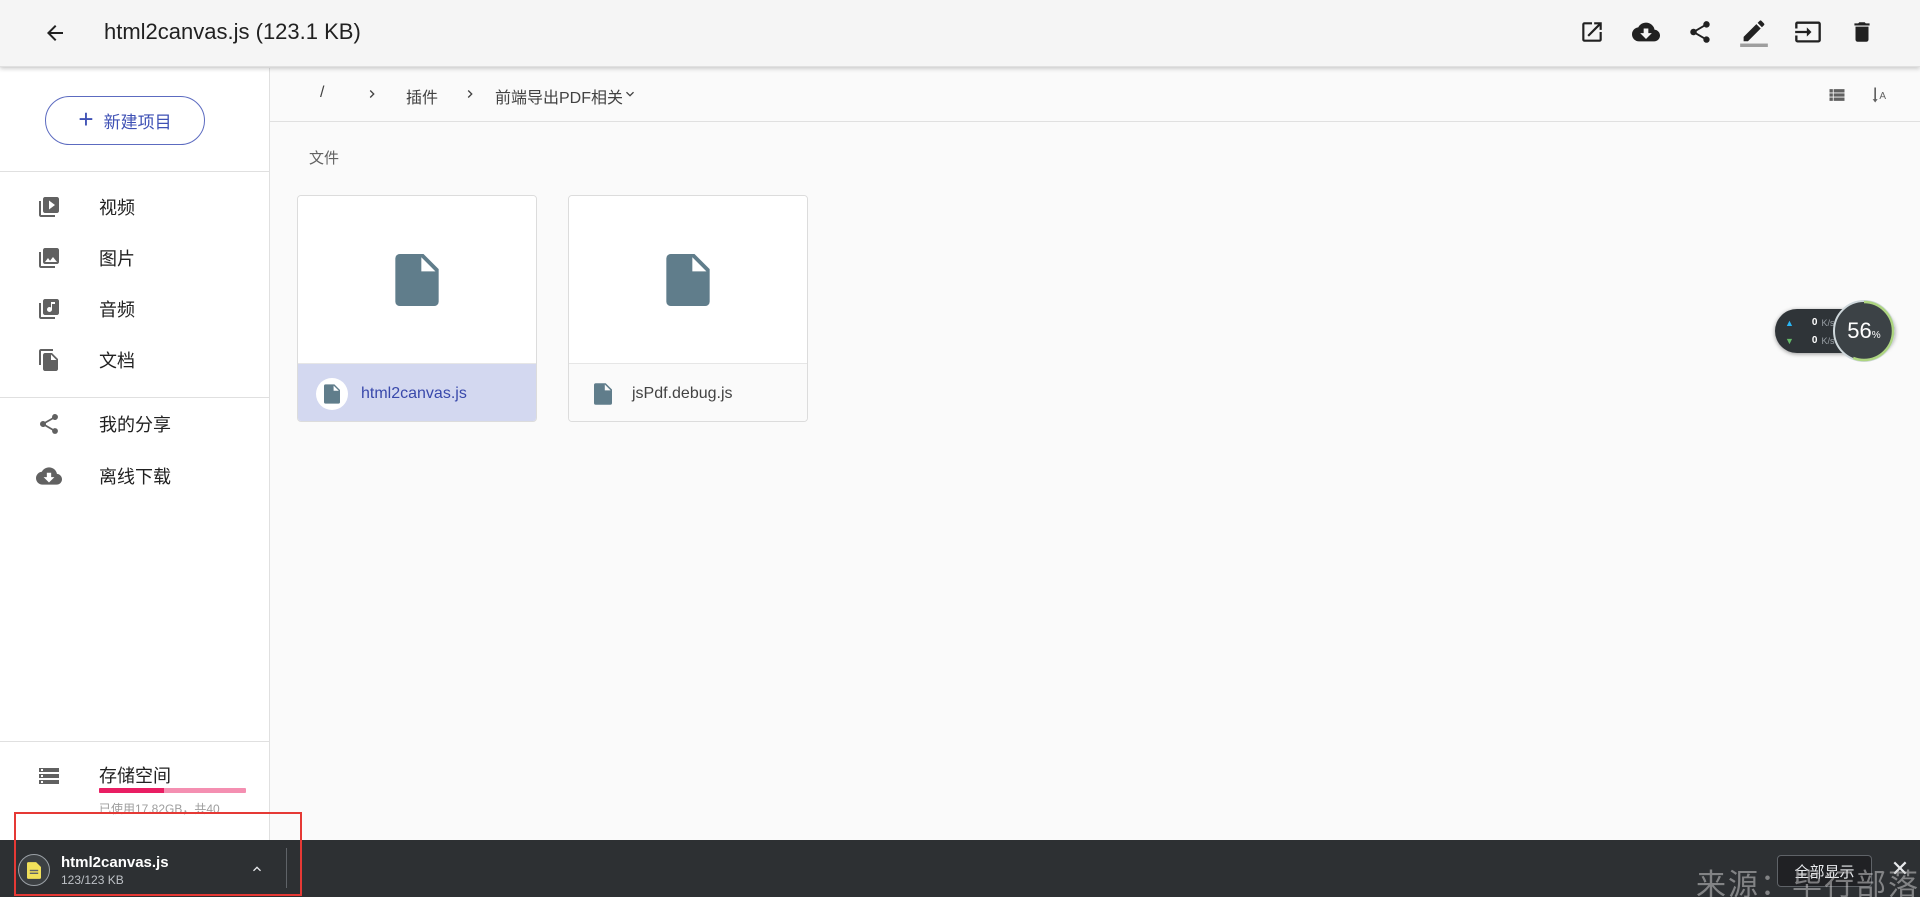  Describe the element at coordinates (34, 870) in the screenshot. I see `js-file-icon` at that location.